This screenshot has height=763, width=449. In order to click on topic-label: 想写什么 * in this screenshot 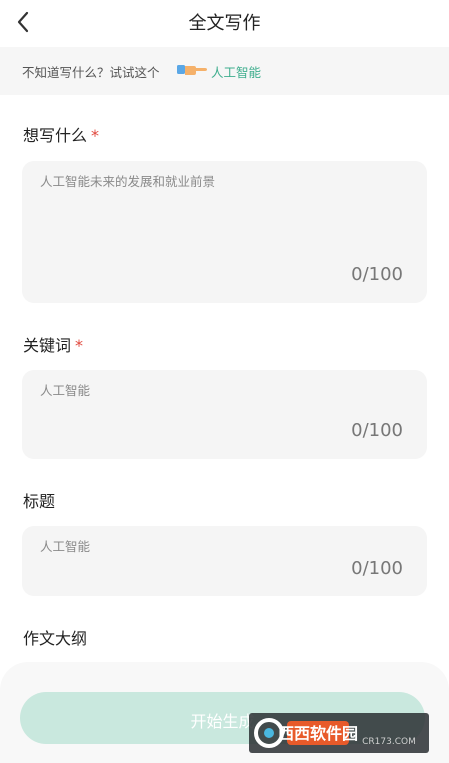, I will do `click(61, 134)`.